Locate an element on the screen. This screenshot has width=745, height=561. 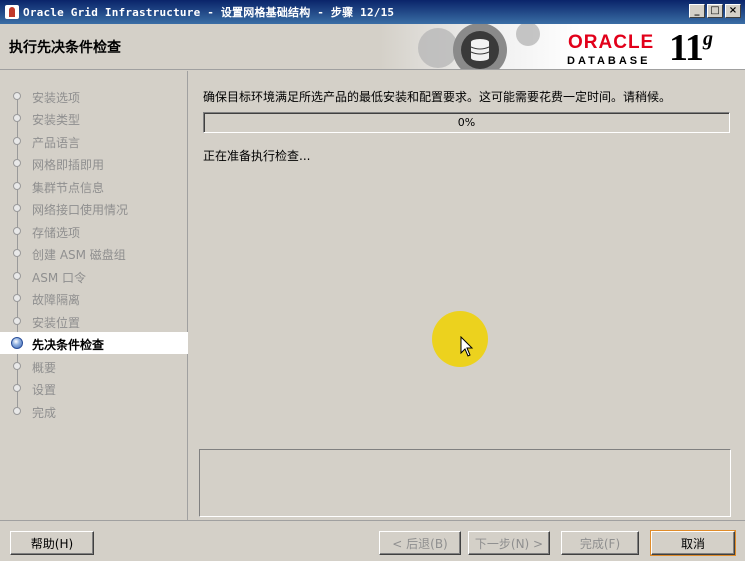
step-grid-plug-and-play: 网格即插即用 is located at coordinates (94, 163).